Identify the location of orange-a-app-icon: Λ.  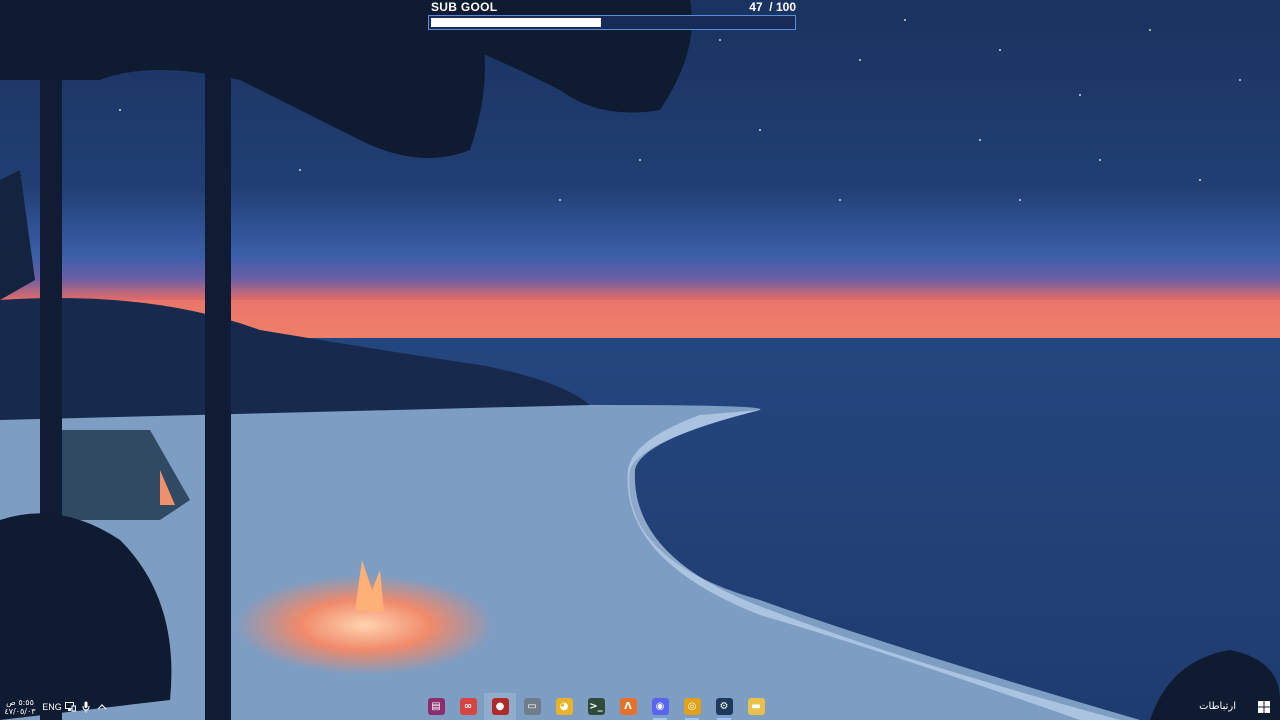
(628, 706).